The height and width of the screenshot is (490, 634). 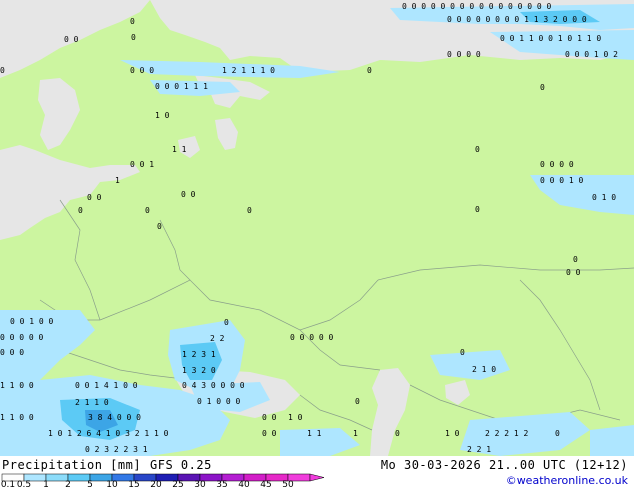 I want to click on legend-tick-label: 0.5, so click(x=24, y=485).